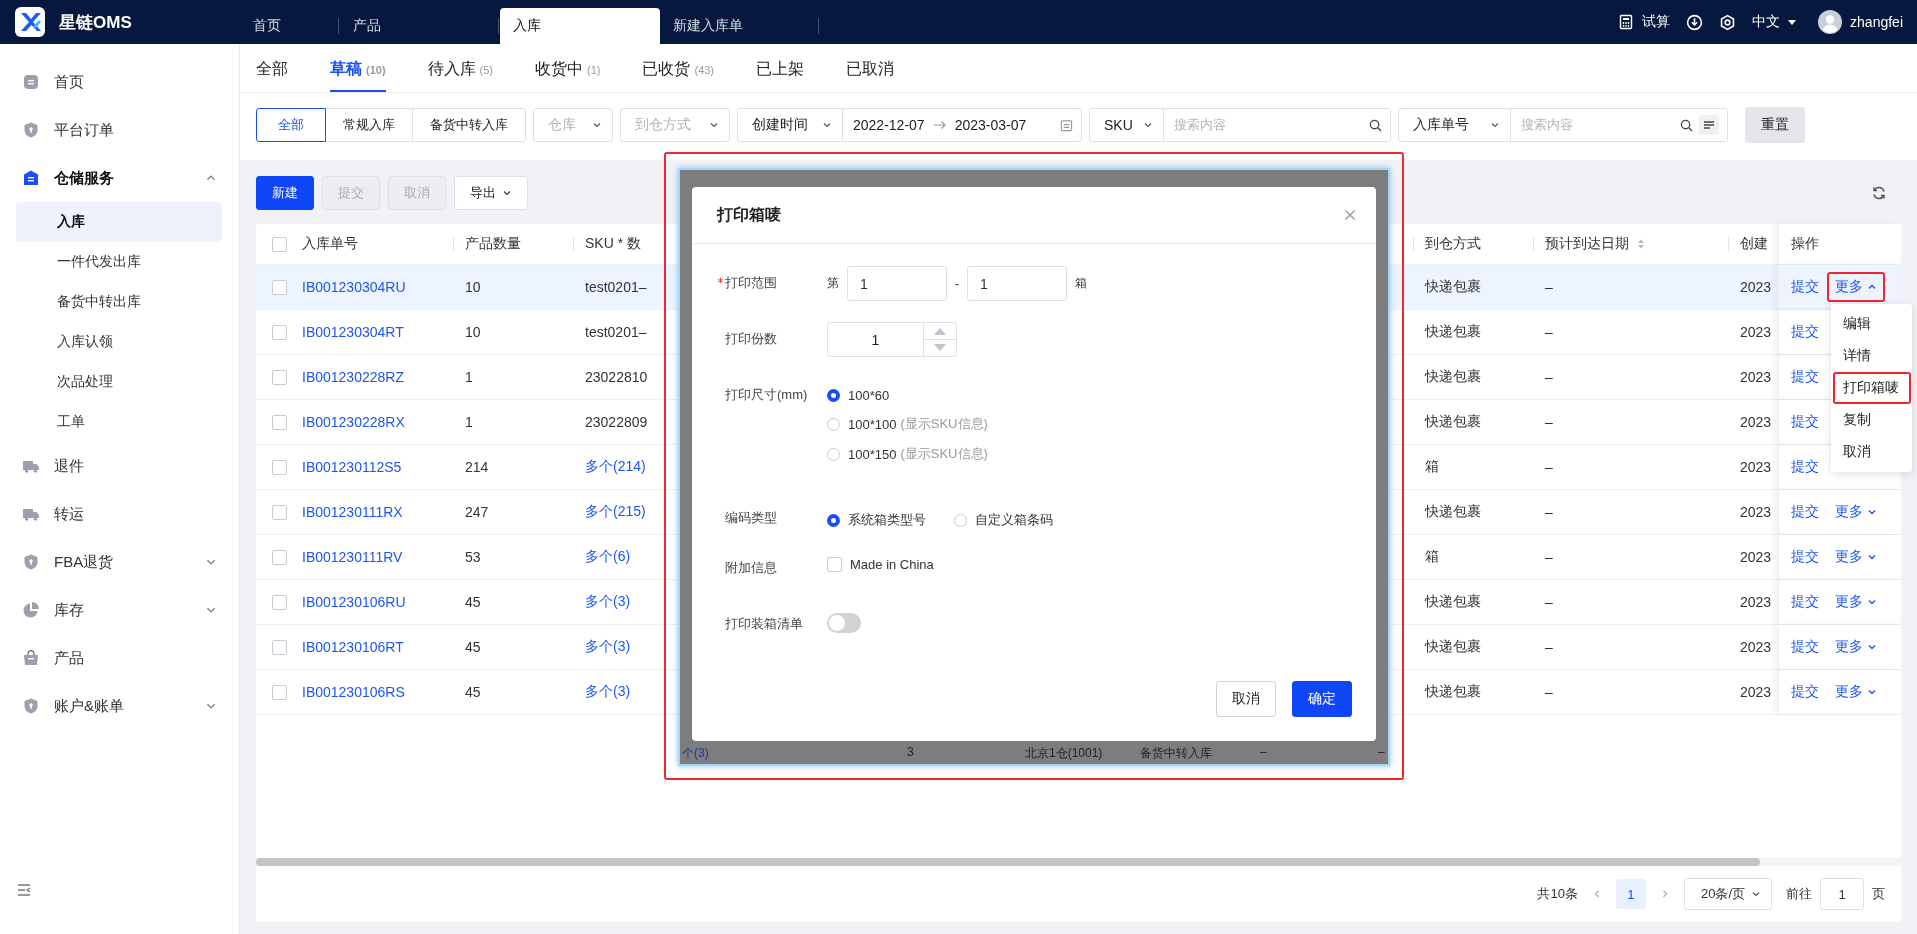  What do you see at coordinates (119, 466) in the screenshot?
I see `sidebar-item: 退件` at bounding box center [119, 466].